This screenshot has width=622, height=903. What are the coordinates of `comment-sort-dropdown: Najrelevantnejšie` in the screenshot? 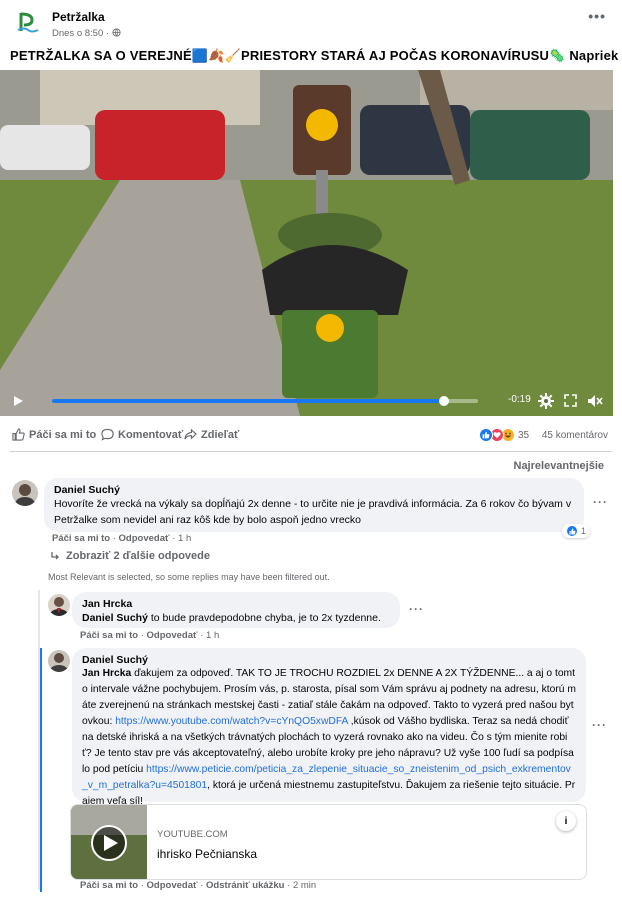 It's located at (559, 466).